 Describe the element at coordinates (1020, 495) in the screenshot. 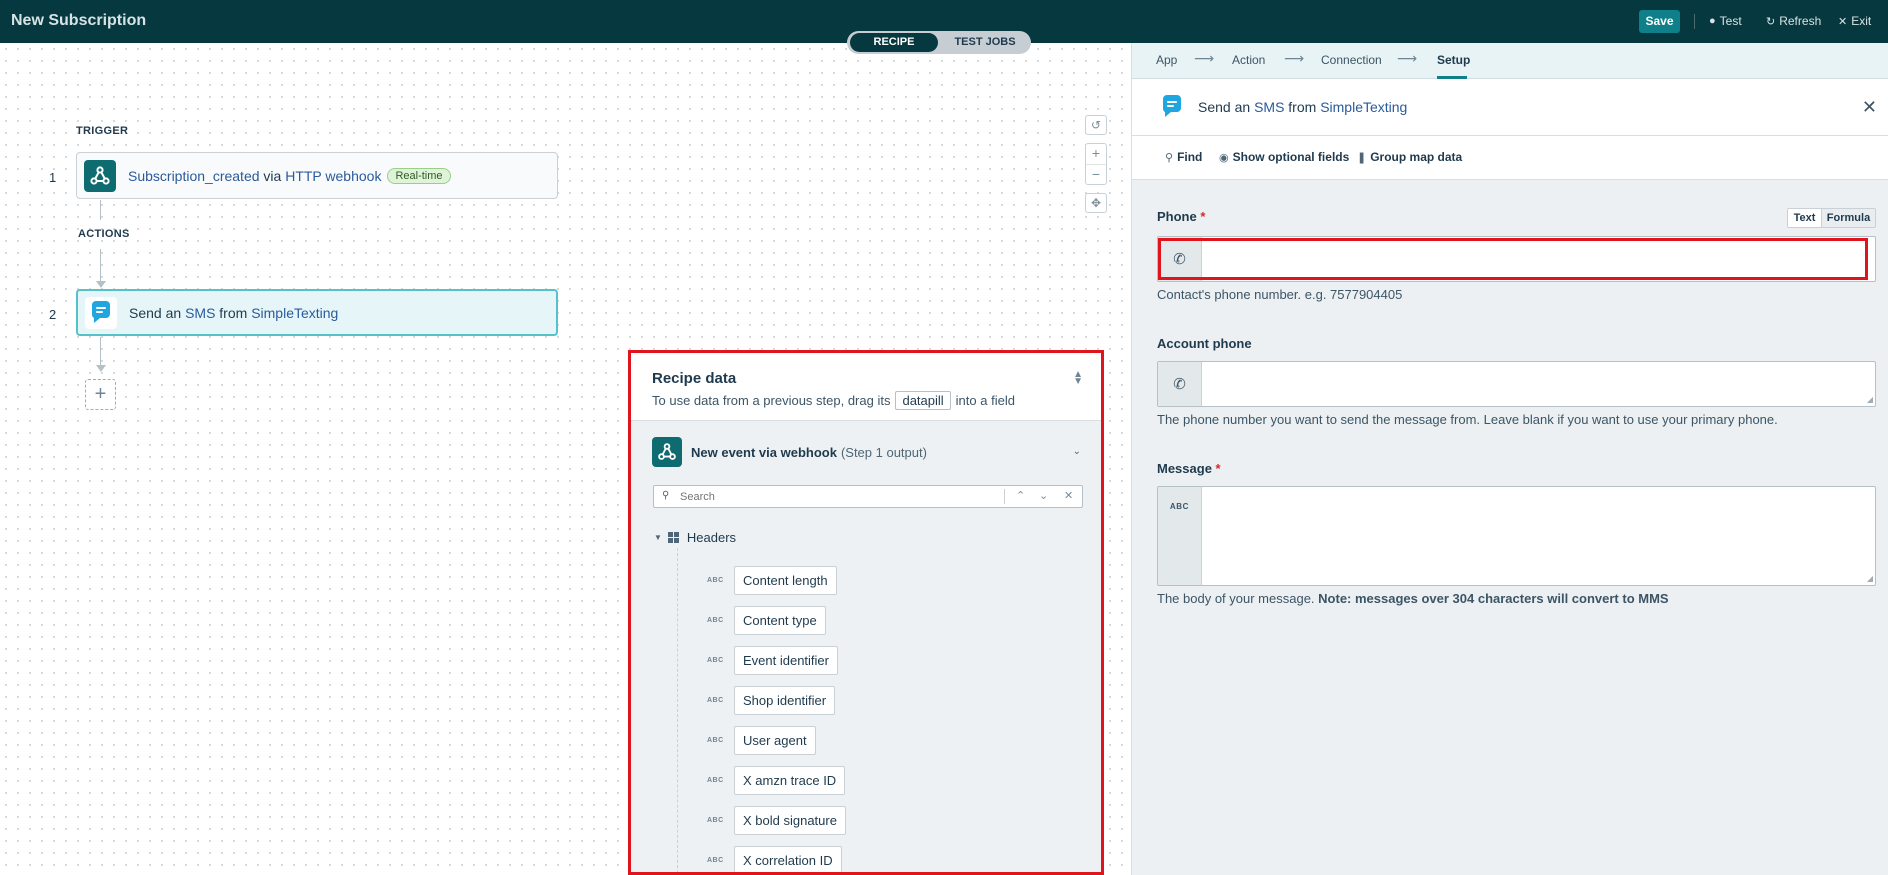

I see `chevron-up-icon: ⌃` at that location.